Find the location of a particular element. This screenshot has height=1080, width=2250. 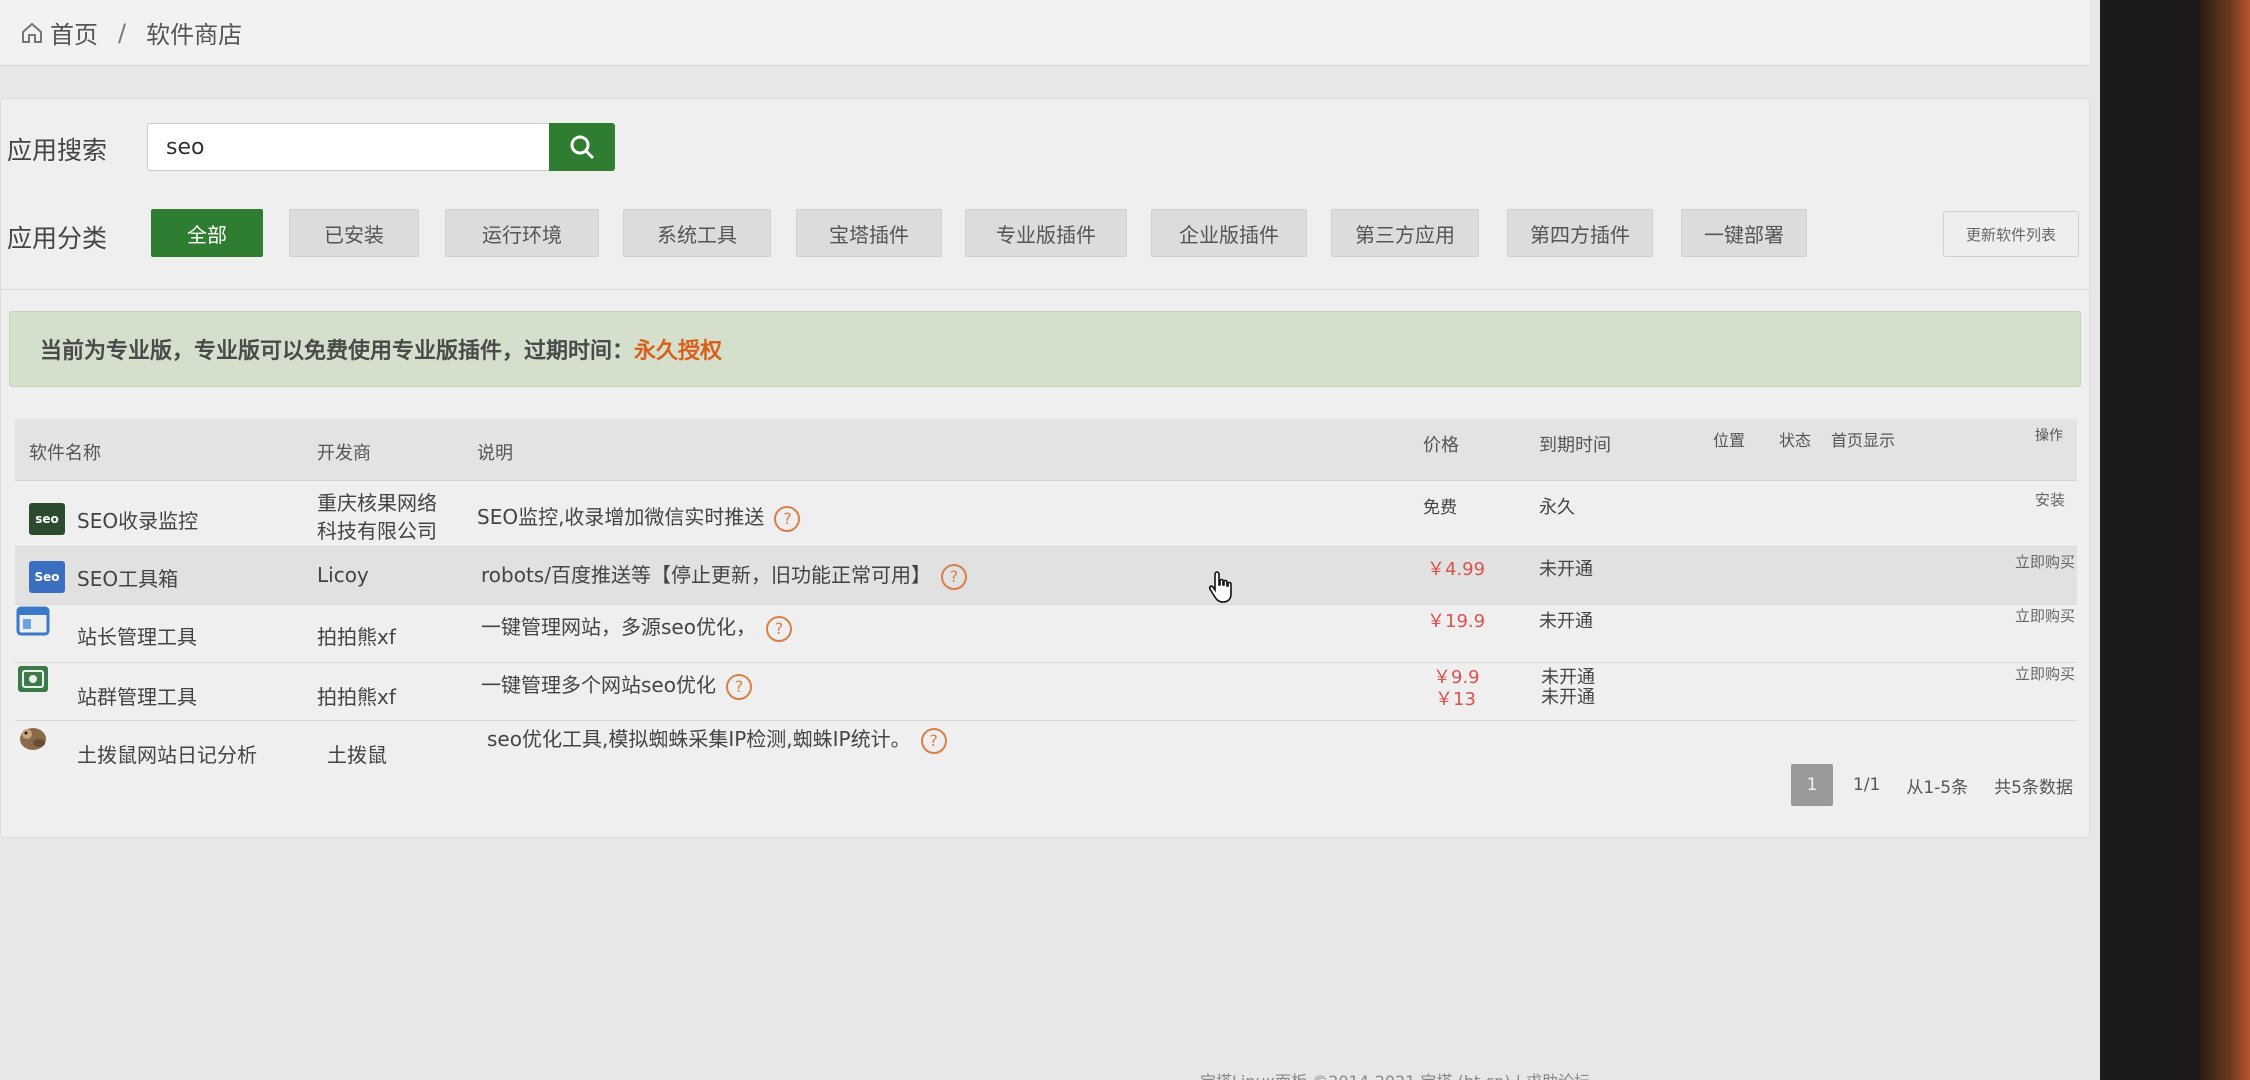

software-price: ￥4.99 is located at coordinates (1456, 569).